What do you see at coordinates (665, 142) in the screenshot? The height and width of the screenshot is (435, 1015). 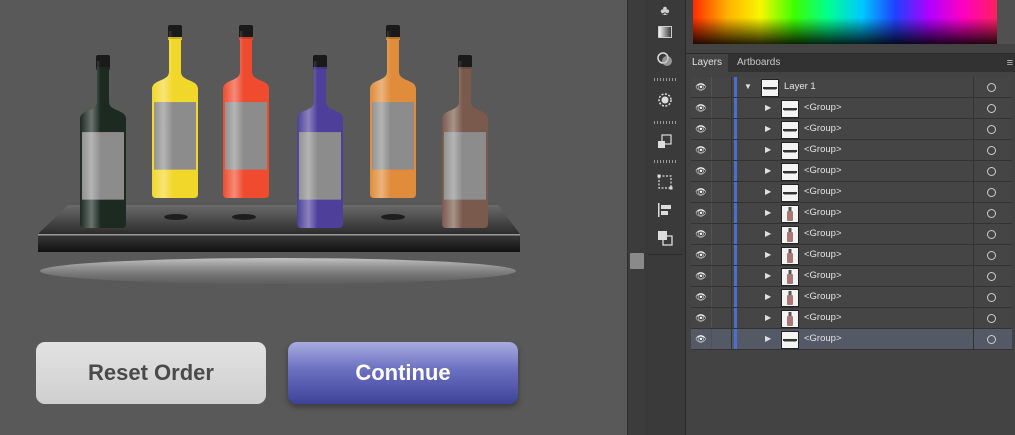 I see `export-asset-icon` at bounding box center [665, 142].